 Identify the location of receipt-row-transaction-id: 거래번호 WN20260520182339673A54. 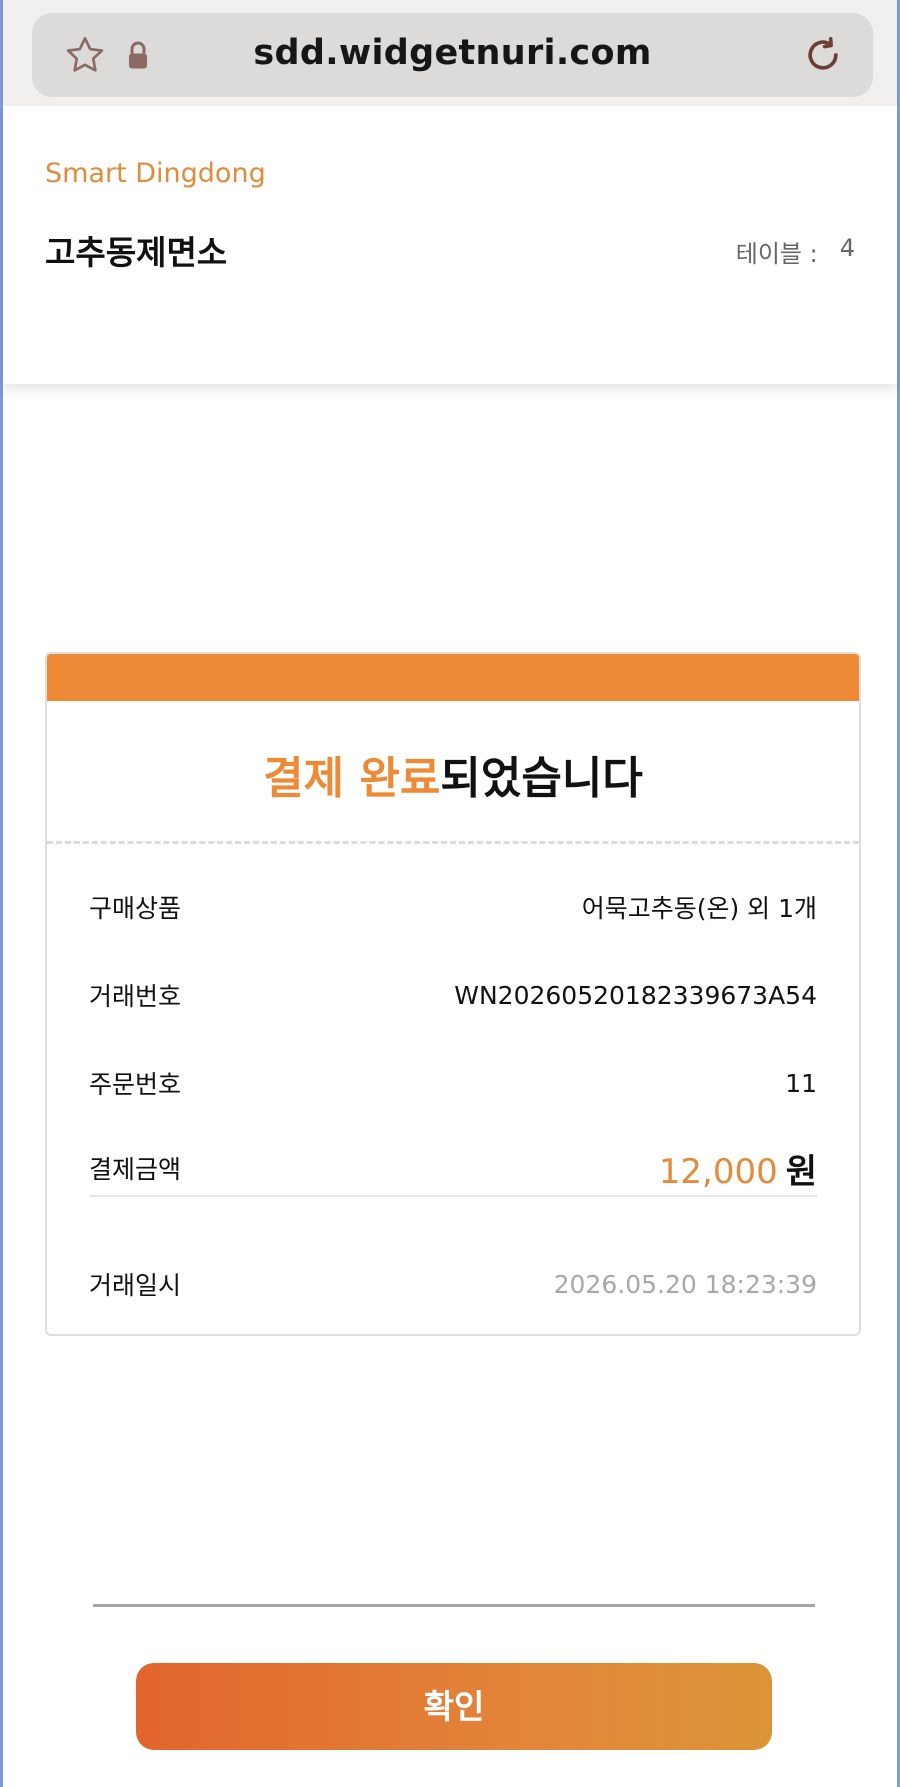
(453, 995).